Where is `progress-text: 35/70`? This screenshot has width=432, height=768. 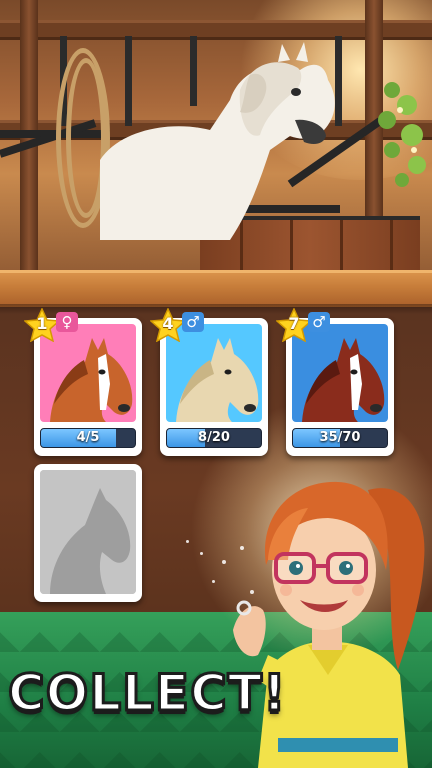
progress-text: 35/70 is located at coordinates (340, 437).